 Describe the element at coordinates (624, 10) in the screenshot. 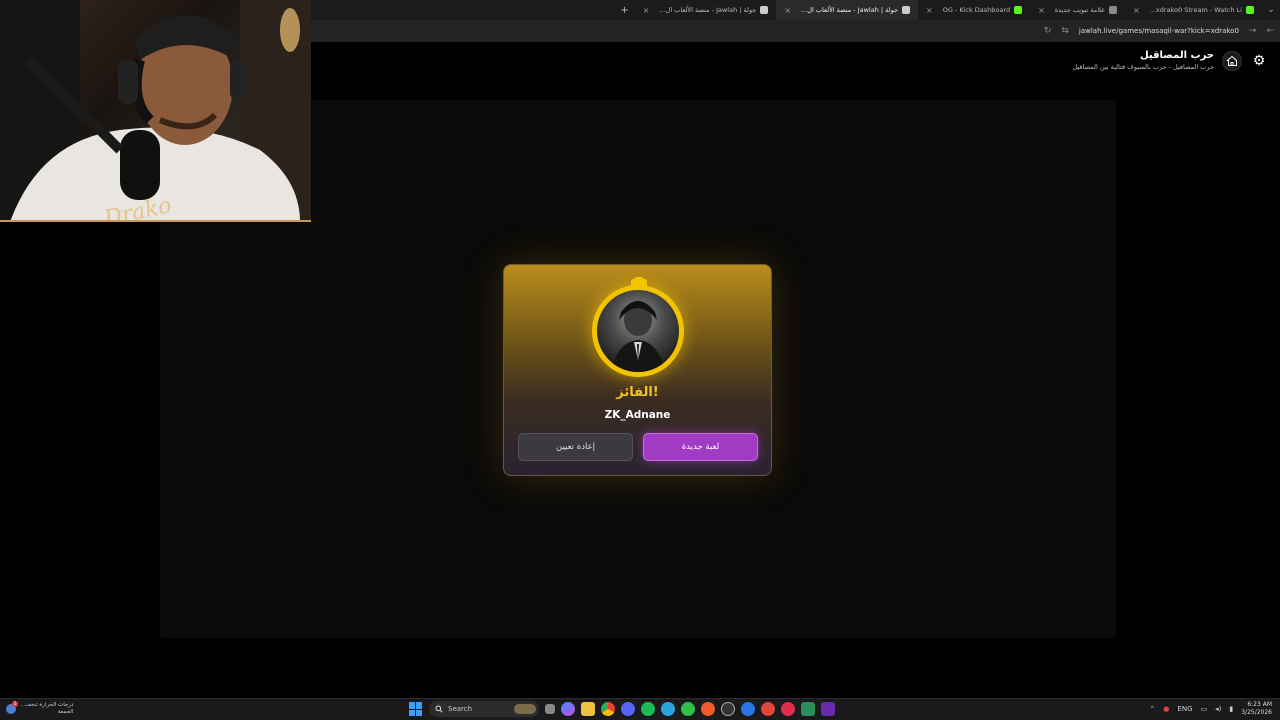

I see `new-tab-button: +` at that location.